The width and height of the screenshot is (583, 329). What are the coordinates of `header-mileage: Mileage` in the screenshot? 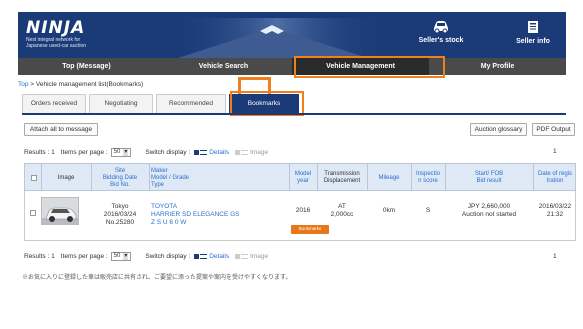 It's located at (389, 178).